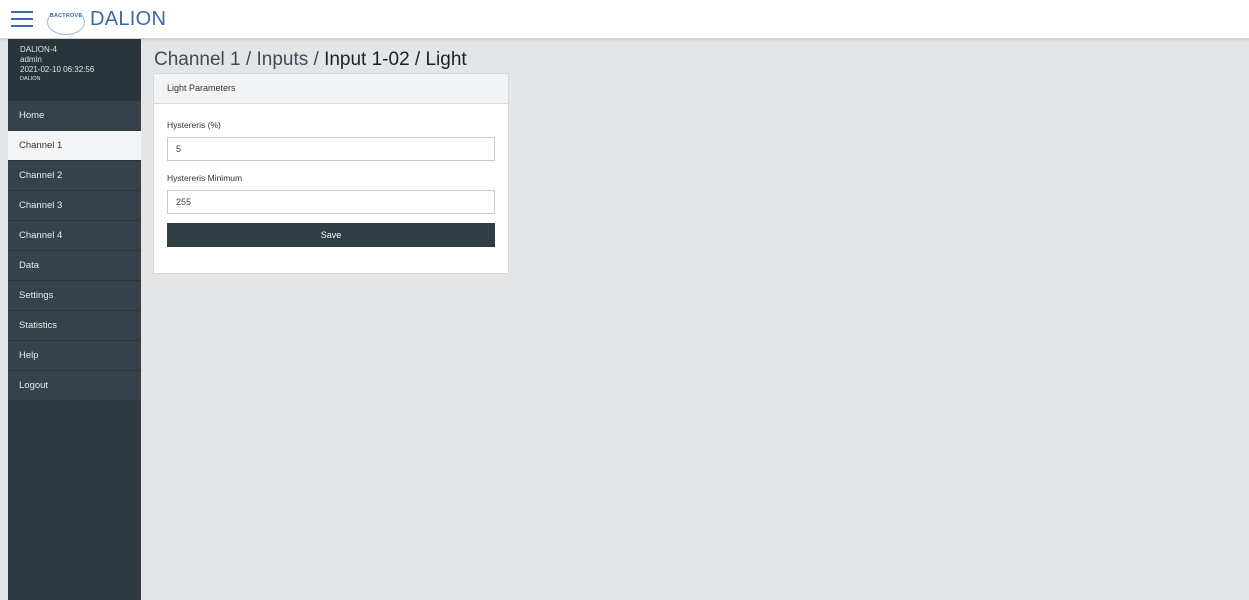 This screenshot has width=1249, height=600. Describe the element at coordinates (197, 59) in the screenshot. I see `breadcrumb-channel: Channel 1` at that location.